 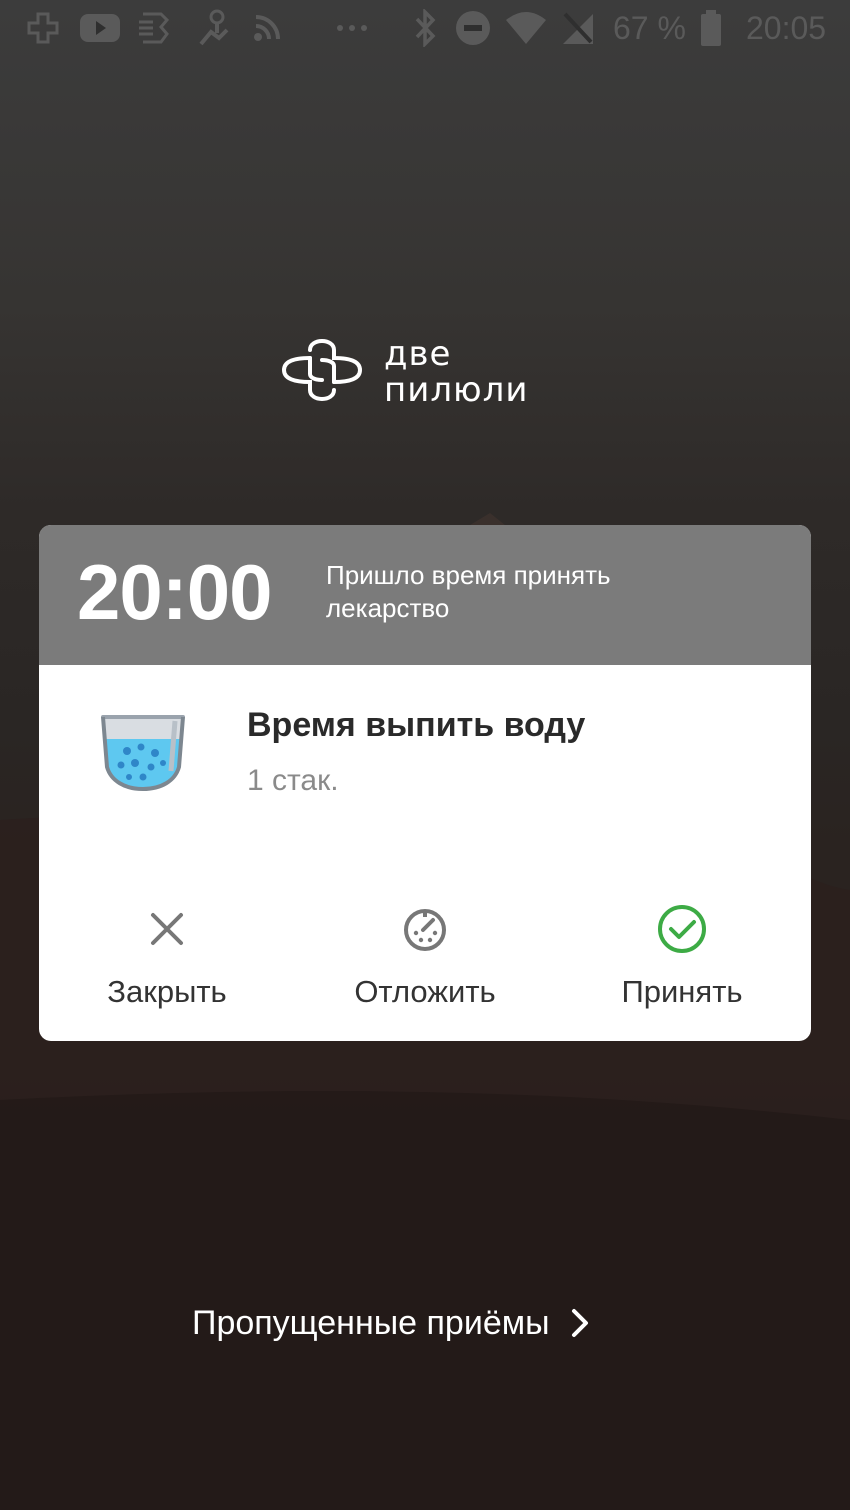 What do you see at coordinates (526, 28) in the screenshot?
I see `wifi-icon` at bounding box center [526, 28].